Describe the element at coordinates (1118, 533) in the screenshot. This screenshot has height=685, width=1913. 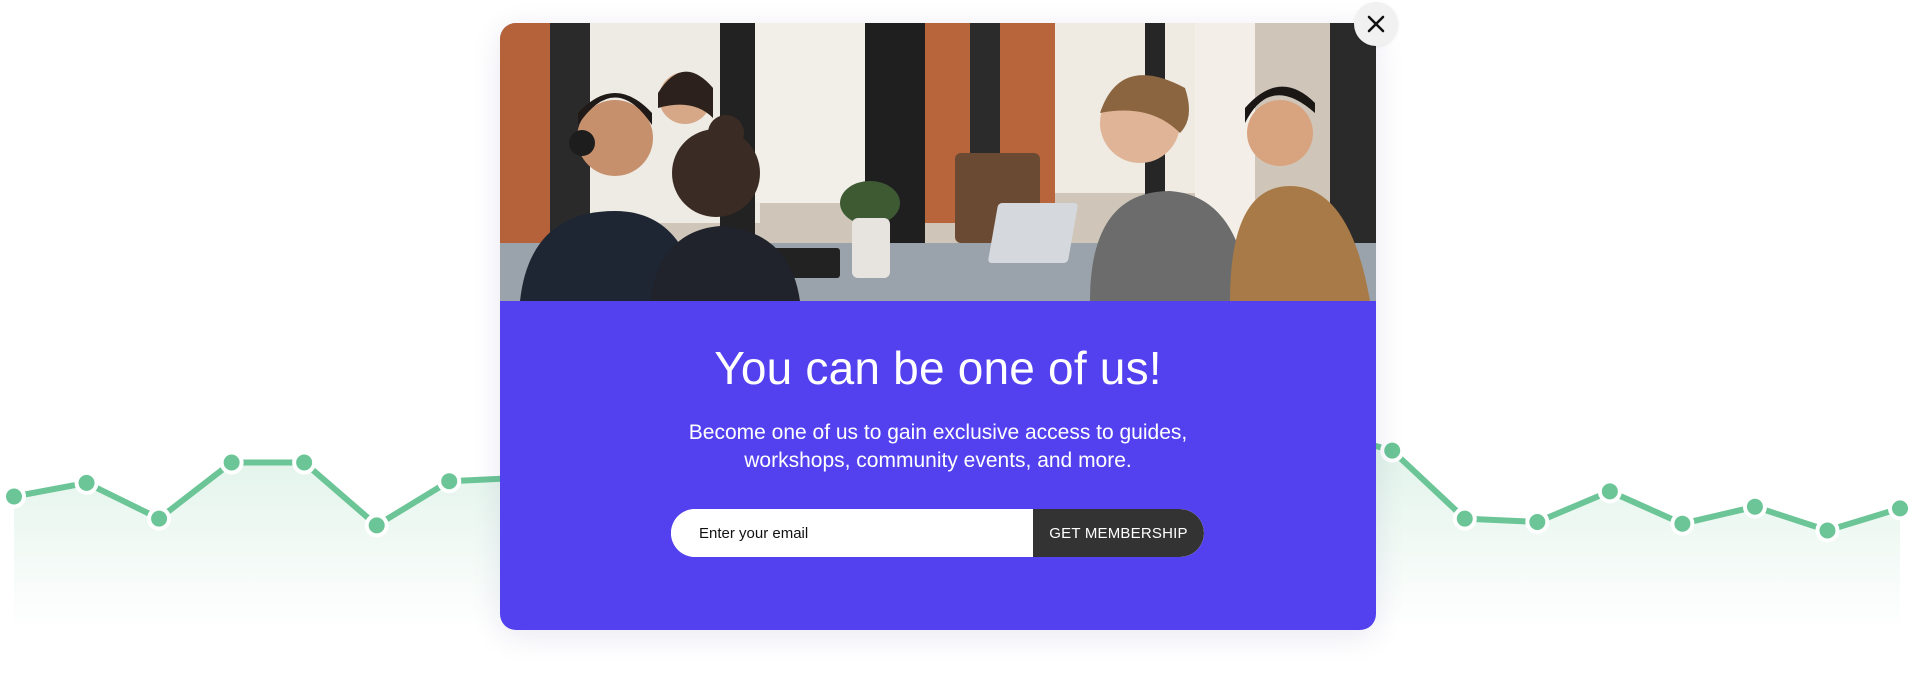
I see `get-membership-button: GET MEMBERSHIP` at that location.